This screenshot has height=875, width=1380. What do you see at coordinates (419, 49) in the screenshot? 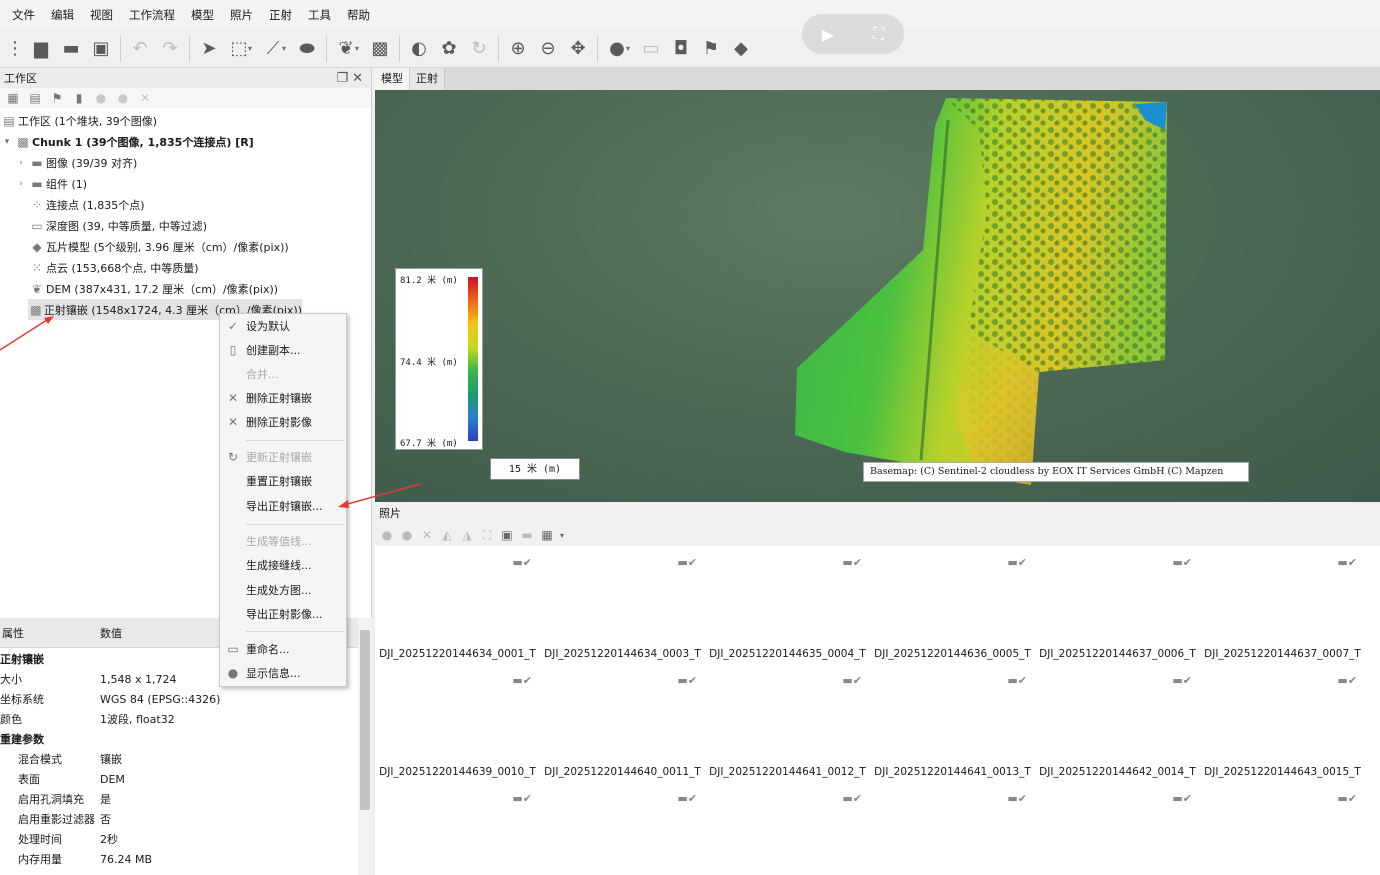
I see `contrast-icon: ◐` at bounding box center [419, 49].